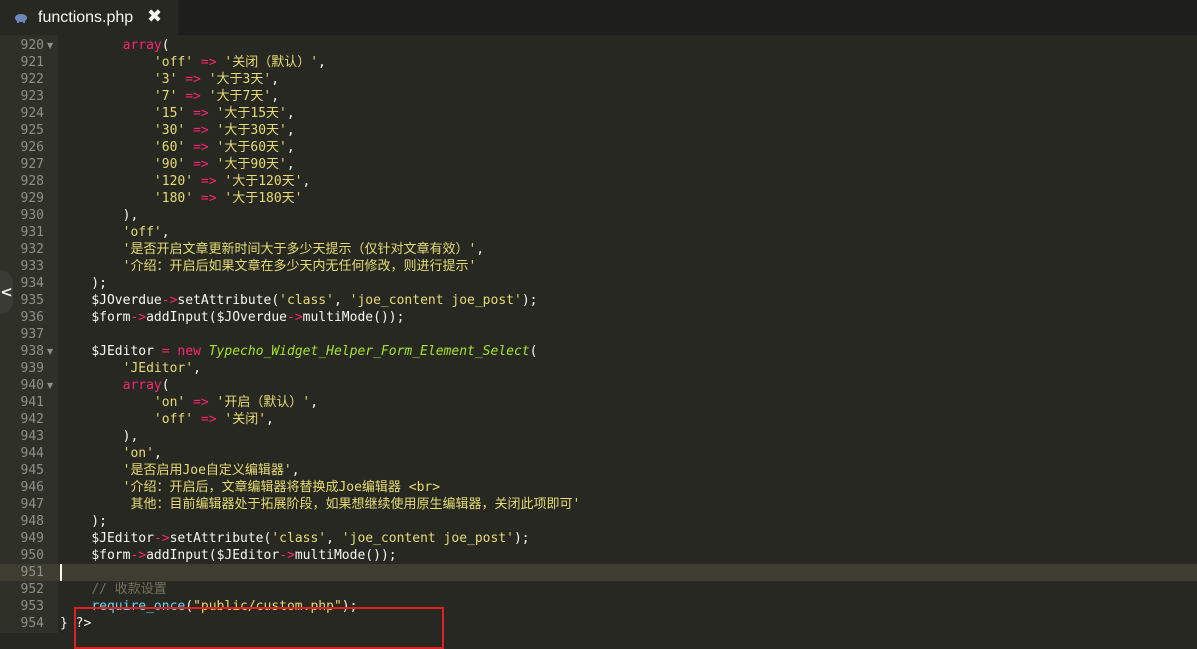 This screenshot has width=1197, height=649. I want to click on code-line: 947 其他：目前编辑器处于拓展阶段，如果想继续使用原生编辑器，关闭此项即可', so click(598, 504).